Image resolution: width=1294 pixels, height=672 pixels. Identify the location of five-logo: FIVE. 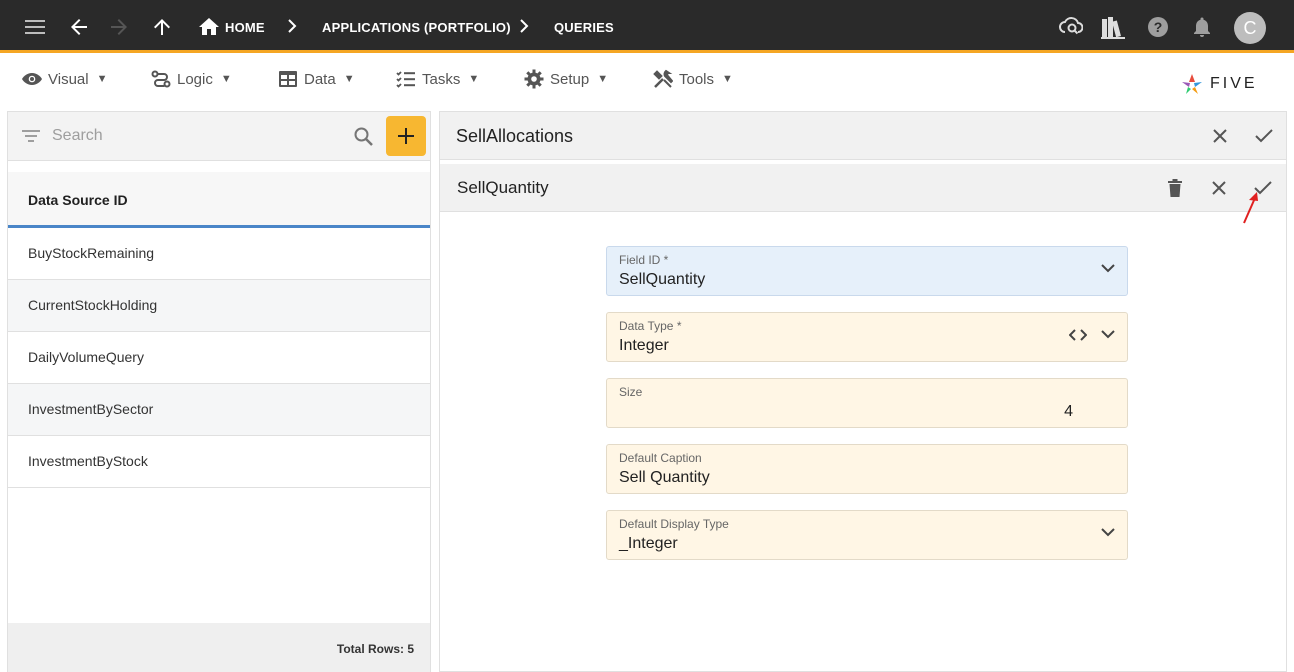
(1226, 84).